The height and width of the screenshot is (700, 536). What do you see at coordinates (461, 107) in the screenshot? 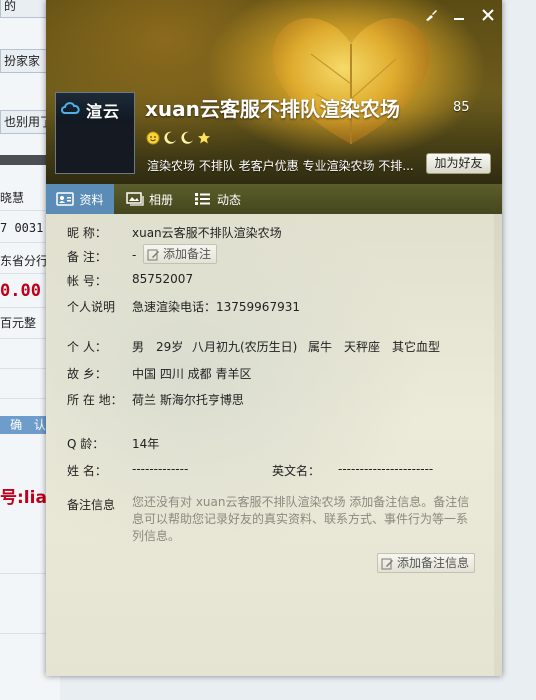
I see `profile-uin-fragment: 85` at bounding box center [461, 107].